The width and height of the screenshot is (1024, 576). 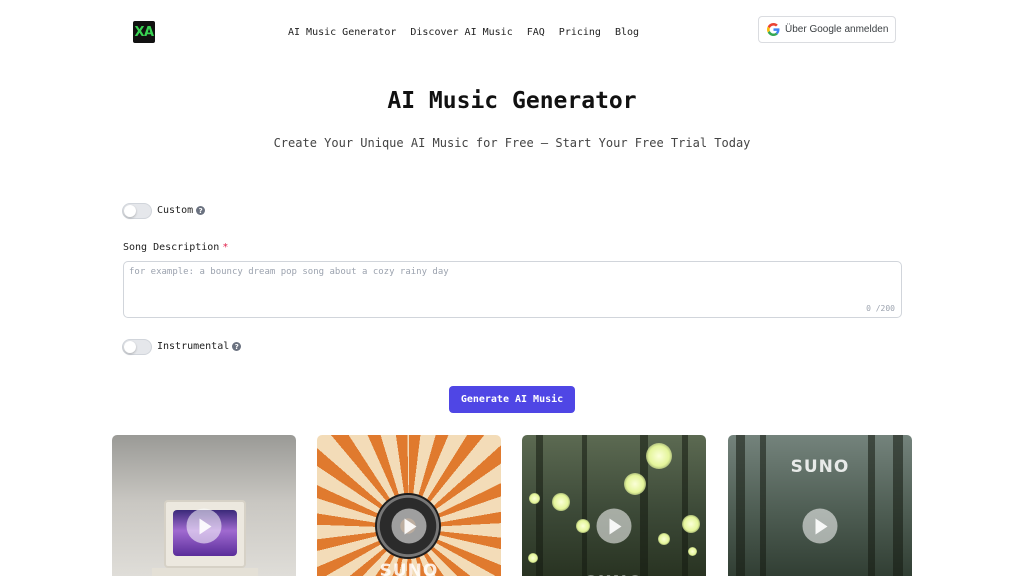 What do you see at coordinates (205, 572) in the screenshot?
I see `desk-image` at bounding box center [205, 572].